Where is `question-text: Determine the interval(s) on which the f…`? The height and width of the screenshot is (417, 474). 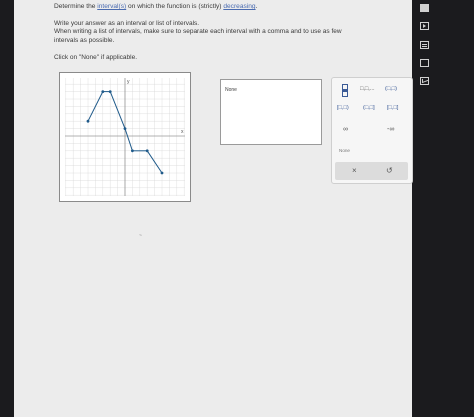
question-text: Determine the interval(s) on which the f… is located at coordinates (155, 6).